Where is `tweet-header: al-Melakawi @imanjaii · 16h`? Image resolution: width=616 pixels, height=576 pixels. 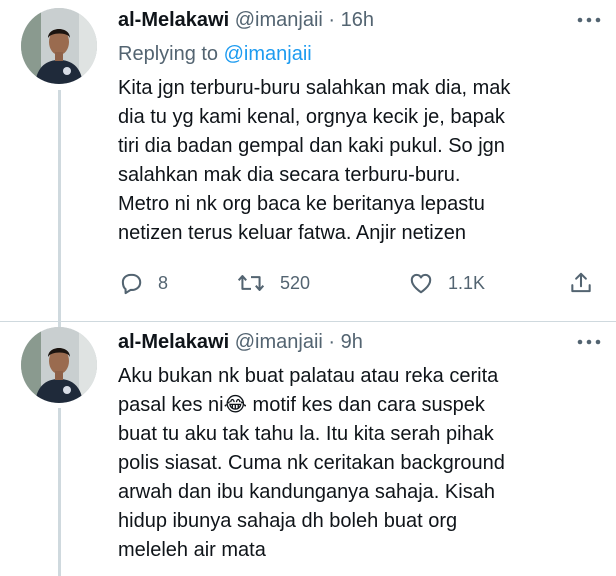 tweet-header: al-Melakawi @imanjaii · 16h is located at coordinates (246, 20).